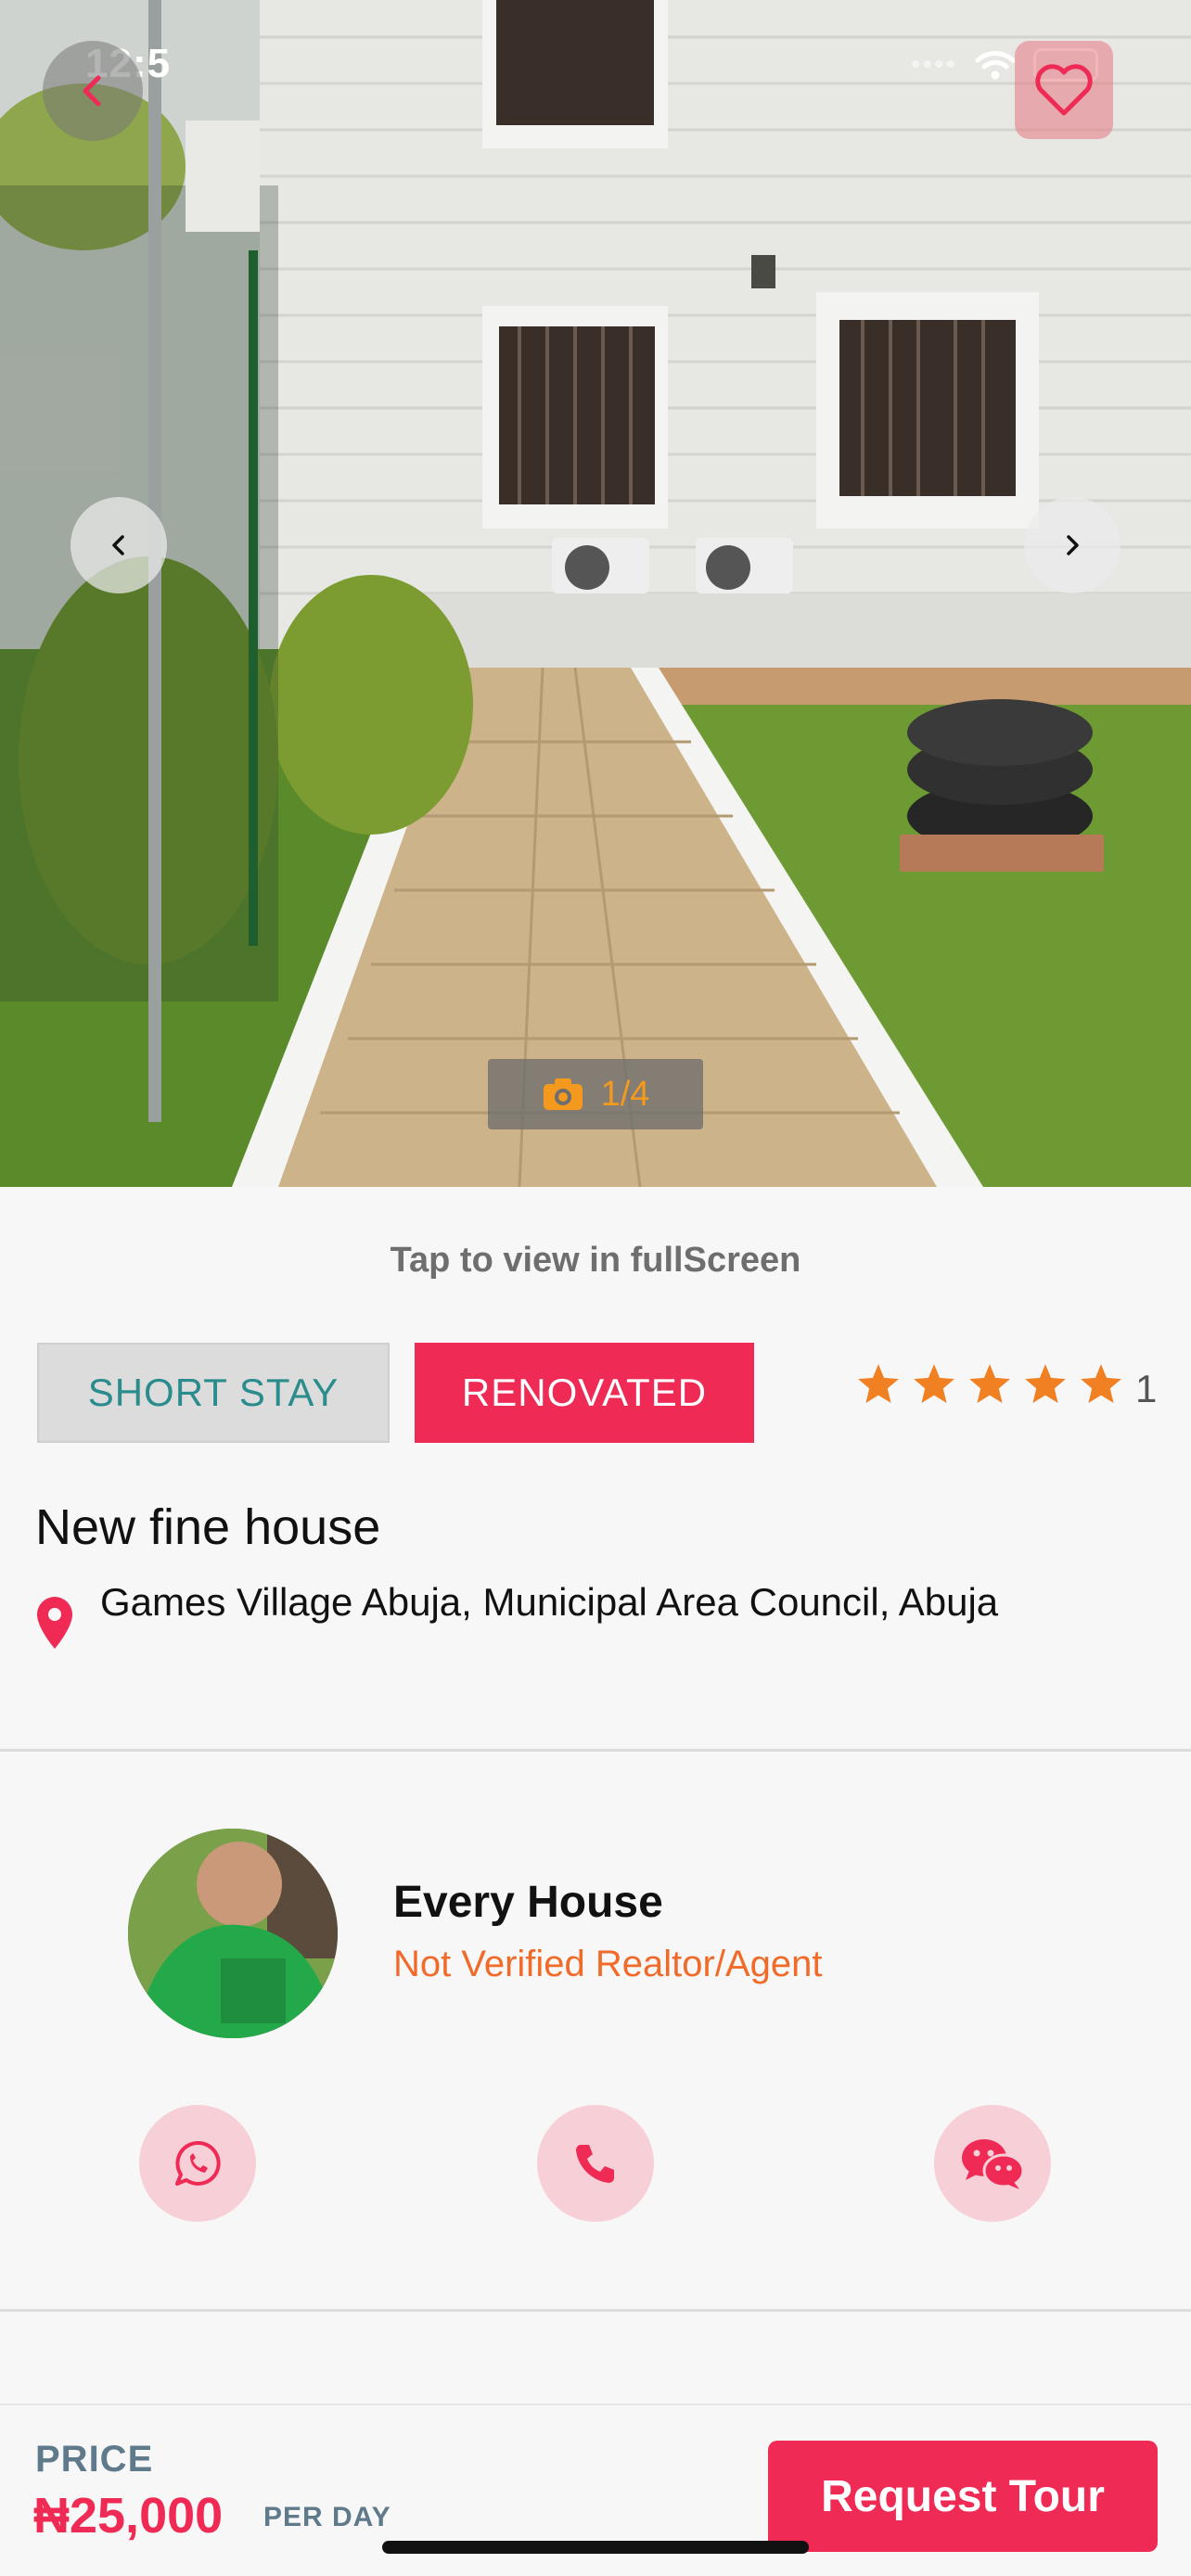 This screenshot has width=1191, height=2576. Describe the element at coordinates (933, 64) in the screenshot. I see `signal-icon: ••••` at that location.